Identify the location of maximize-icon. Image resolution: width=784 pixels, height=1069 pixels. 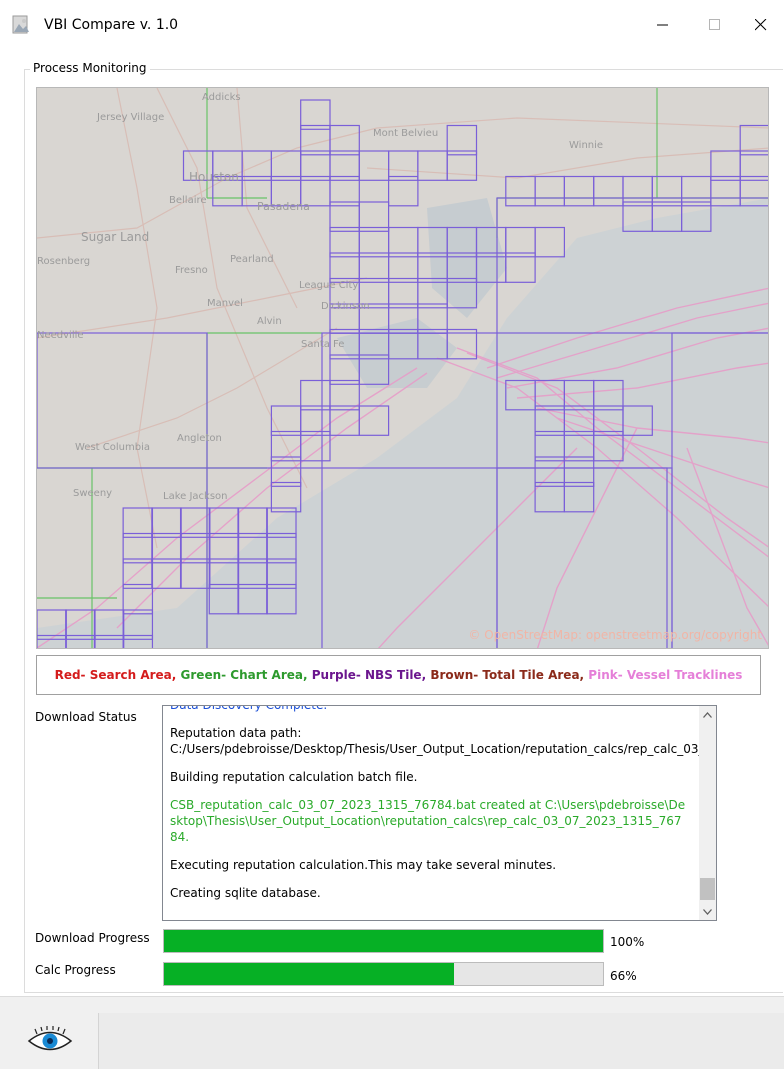
(714, 24).